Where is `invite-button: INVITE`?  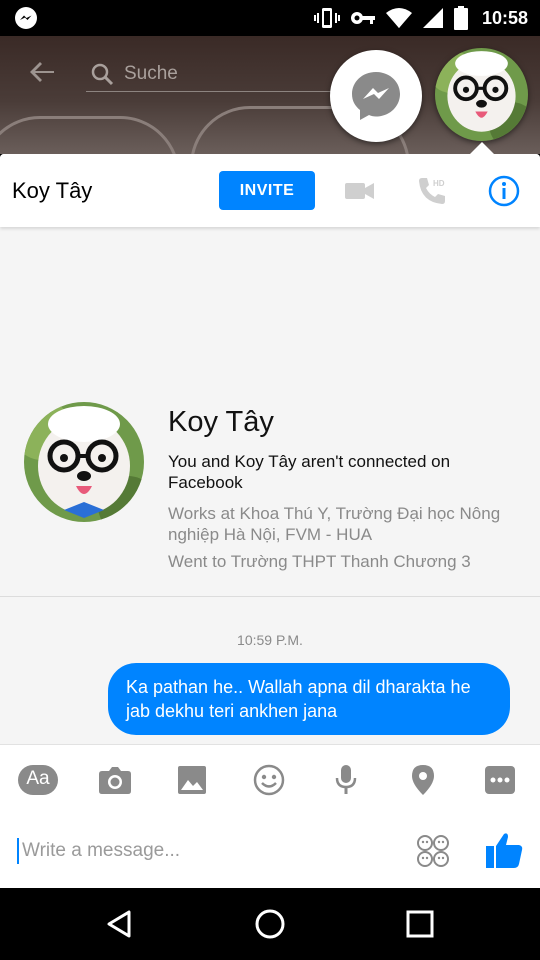
invite-button: INVITE is located at coordinates (267, 190).